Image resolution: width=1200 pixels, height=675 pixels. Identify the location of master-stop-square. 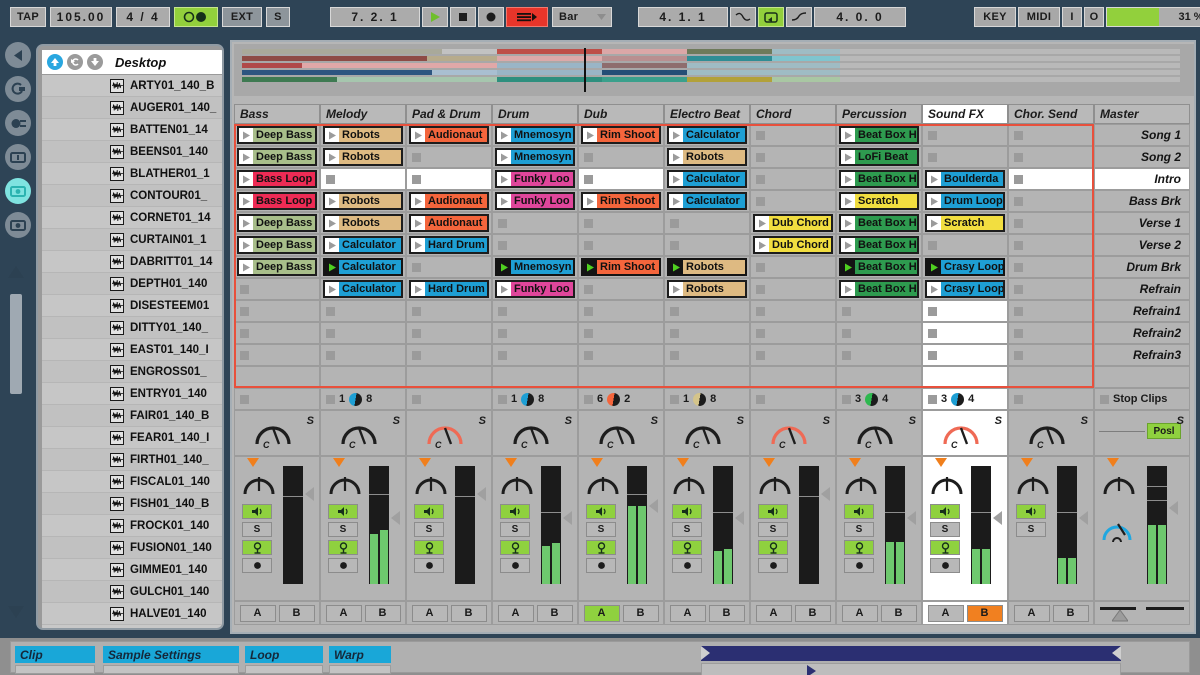
(1104, 399).